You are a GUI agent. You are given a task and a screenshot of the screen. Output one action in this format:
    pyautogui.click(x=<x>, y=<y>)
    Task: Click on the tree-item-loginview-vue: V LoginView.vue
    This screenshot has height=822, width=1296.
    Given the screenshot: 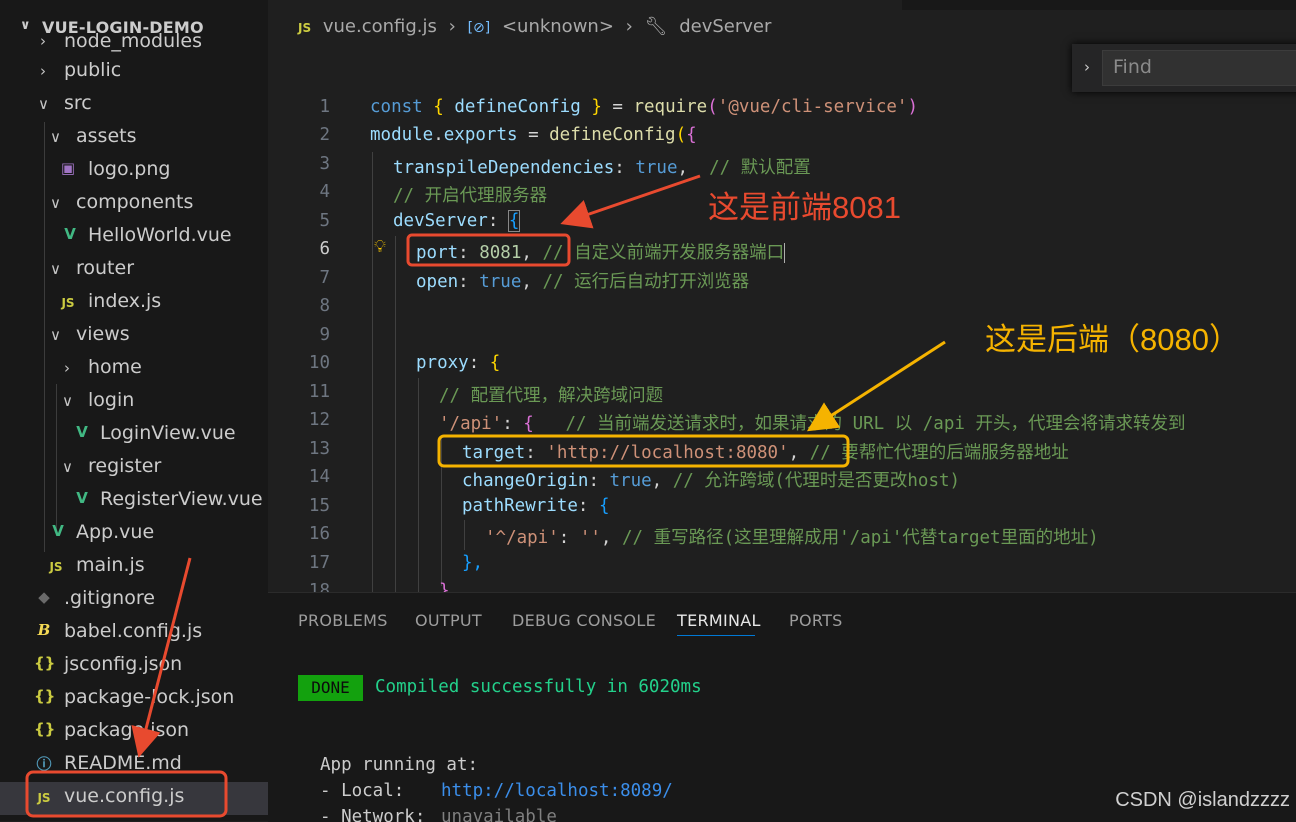 What is the action you would take?
    pyautogui.click(x=134, y=435)
    